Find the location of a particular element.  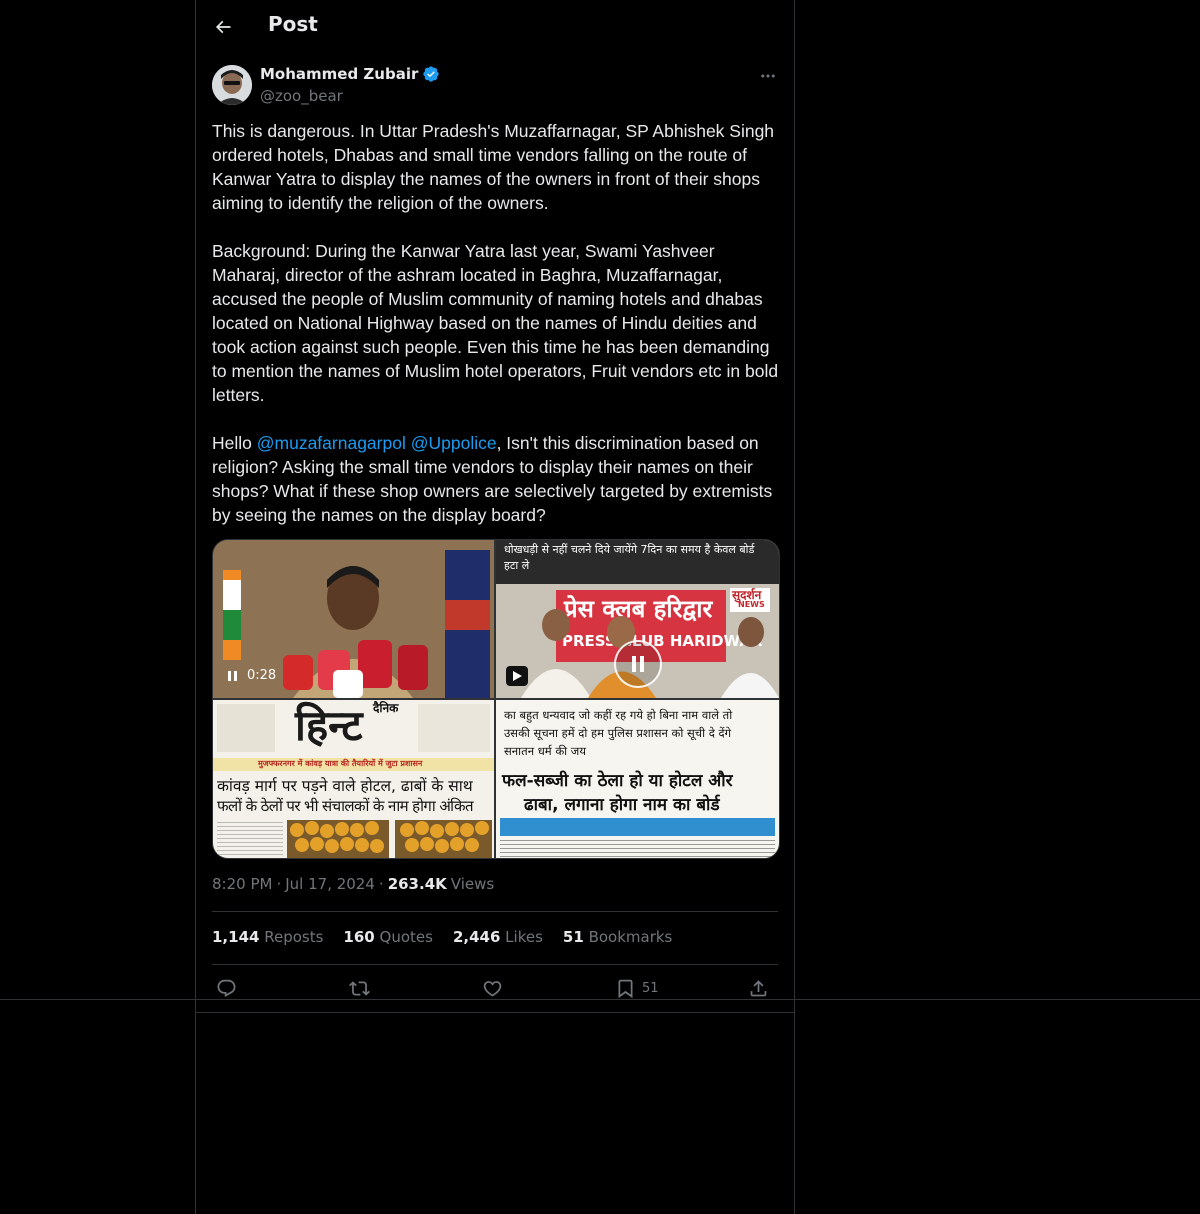

post-meta: 8:20 PM · Jul 17, 2024 · 263.4K Views is located at coordinates (353, 884).